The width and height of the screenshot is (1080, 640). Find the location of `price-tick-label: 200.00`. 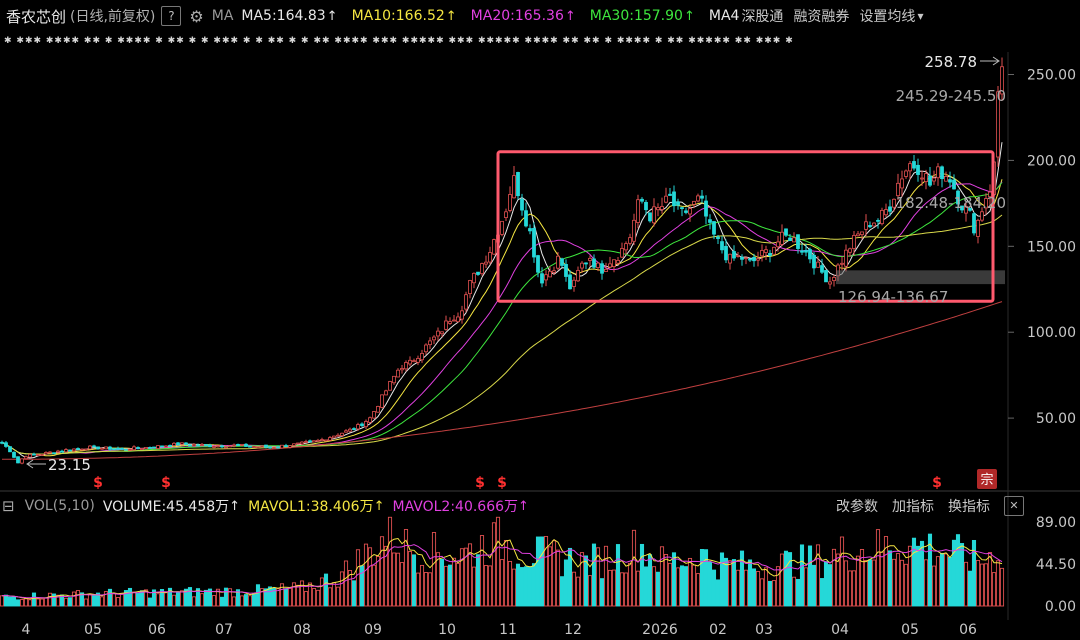

price-tick-label: 200.00 is located at coordinates (1051, 161).